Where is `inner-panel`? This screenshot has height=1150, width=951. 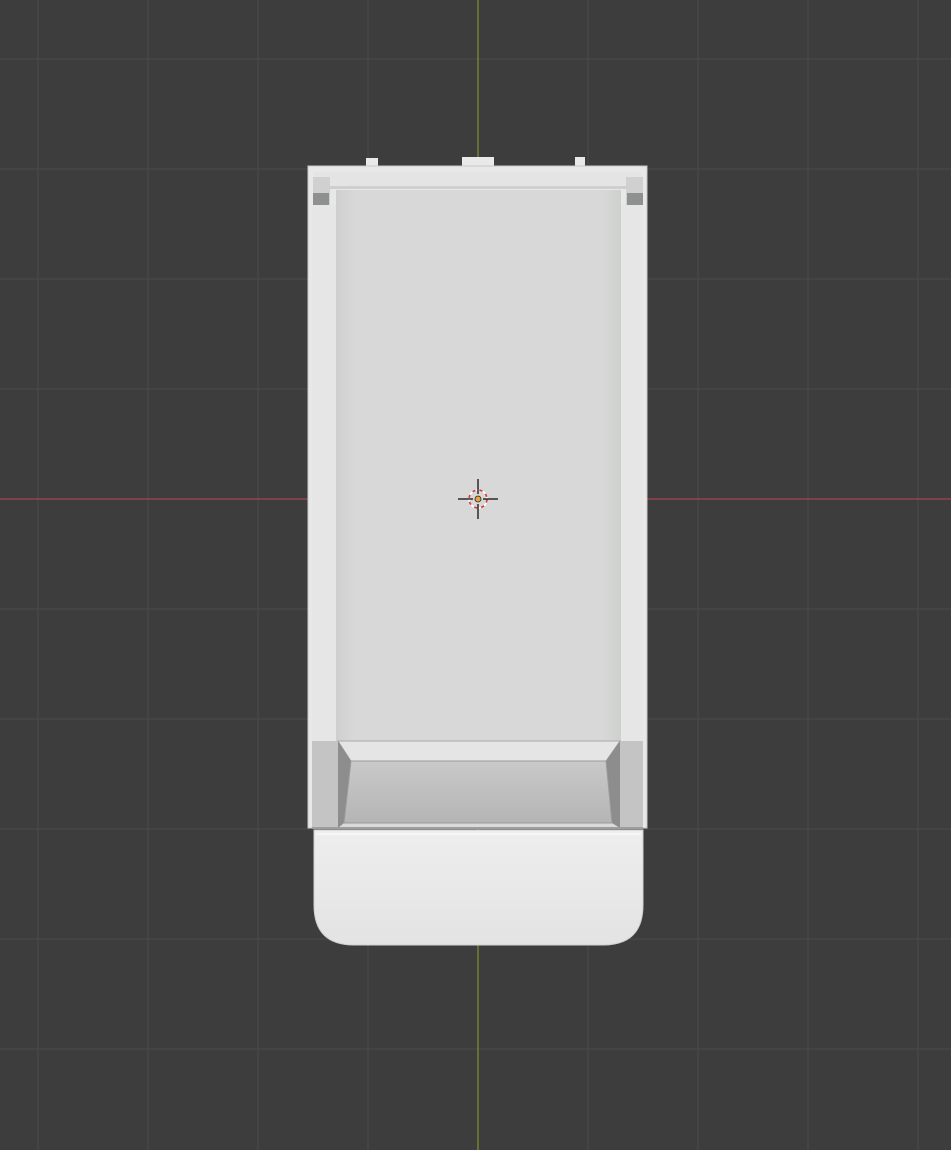
inner-panel is located at coordinates (479, 465).